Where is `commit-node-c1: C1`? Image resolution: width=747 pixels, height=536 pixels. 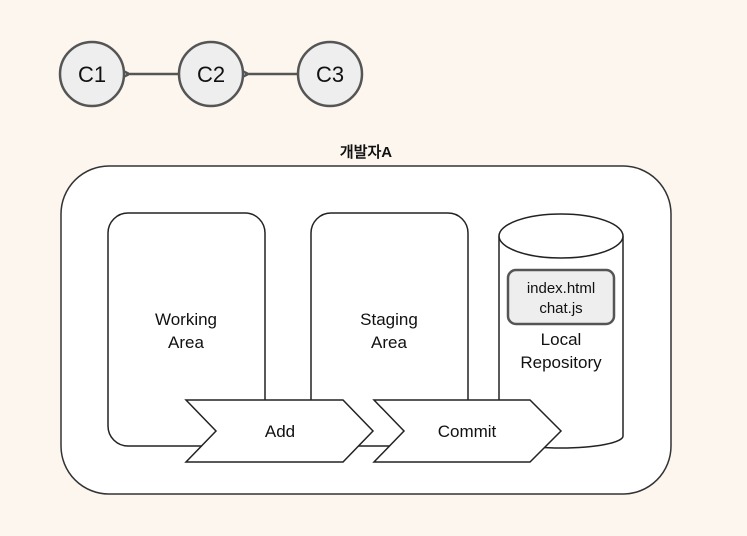 commit-node-c1: C1 is located at coordinates (92, 74).